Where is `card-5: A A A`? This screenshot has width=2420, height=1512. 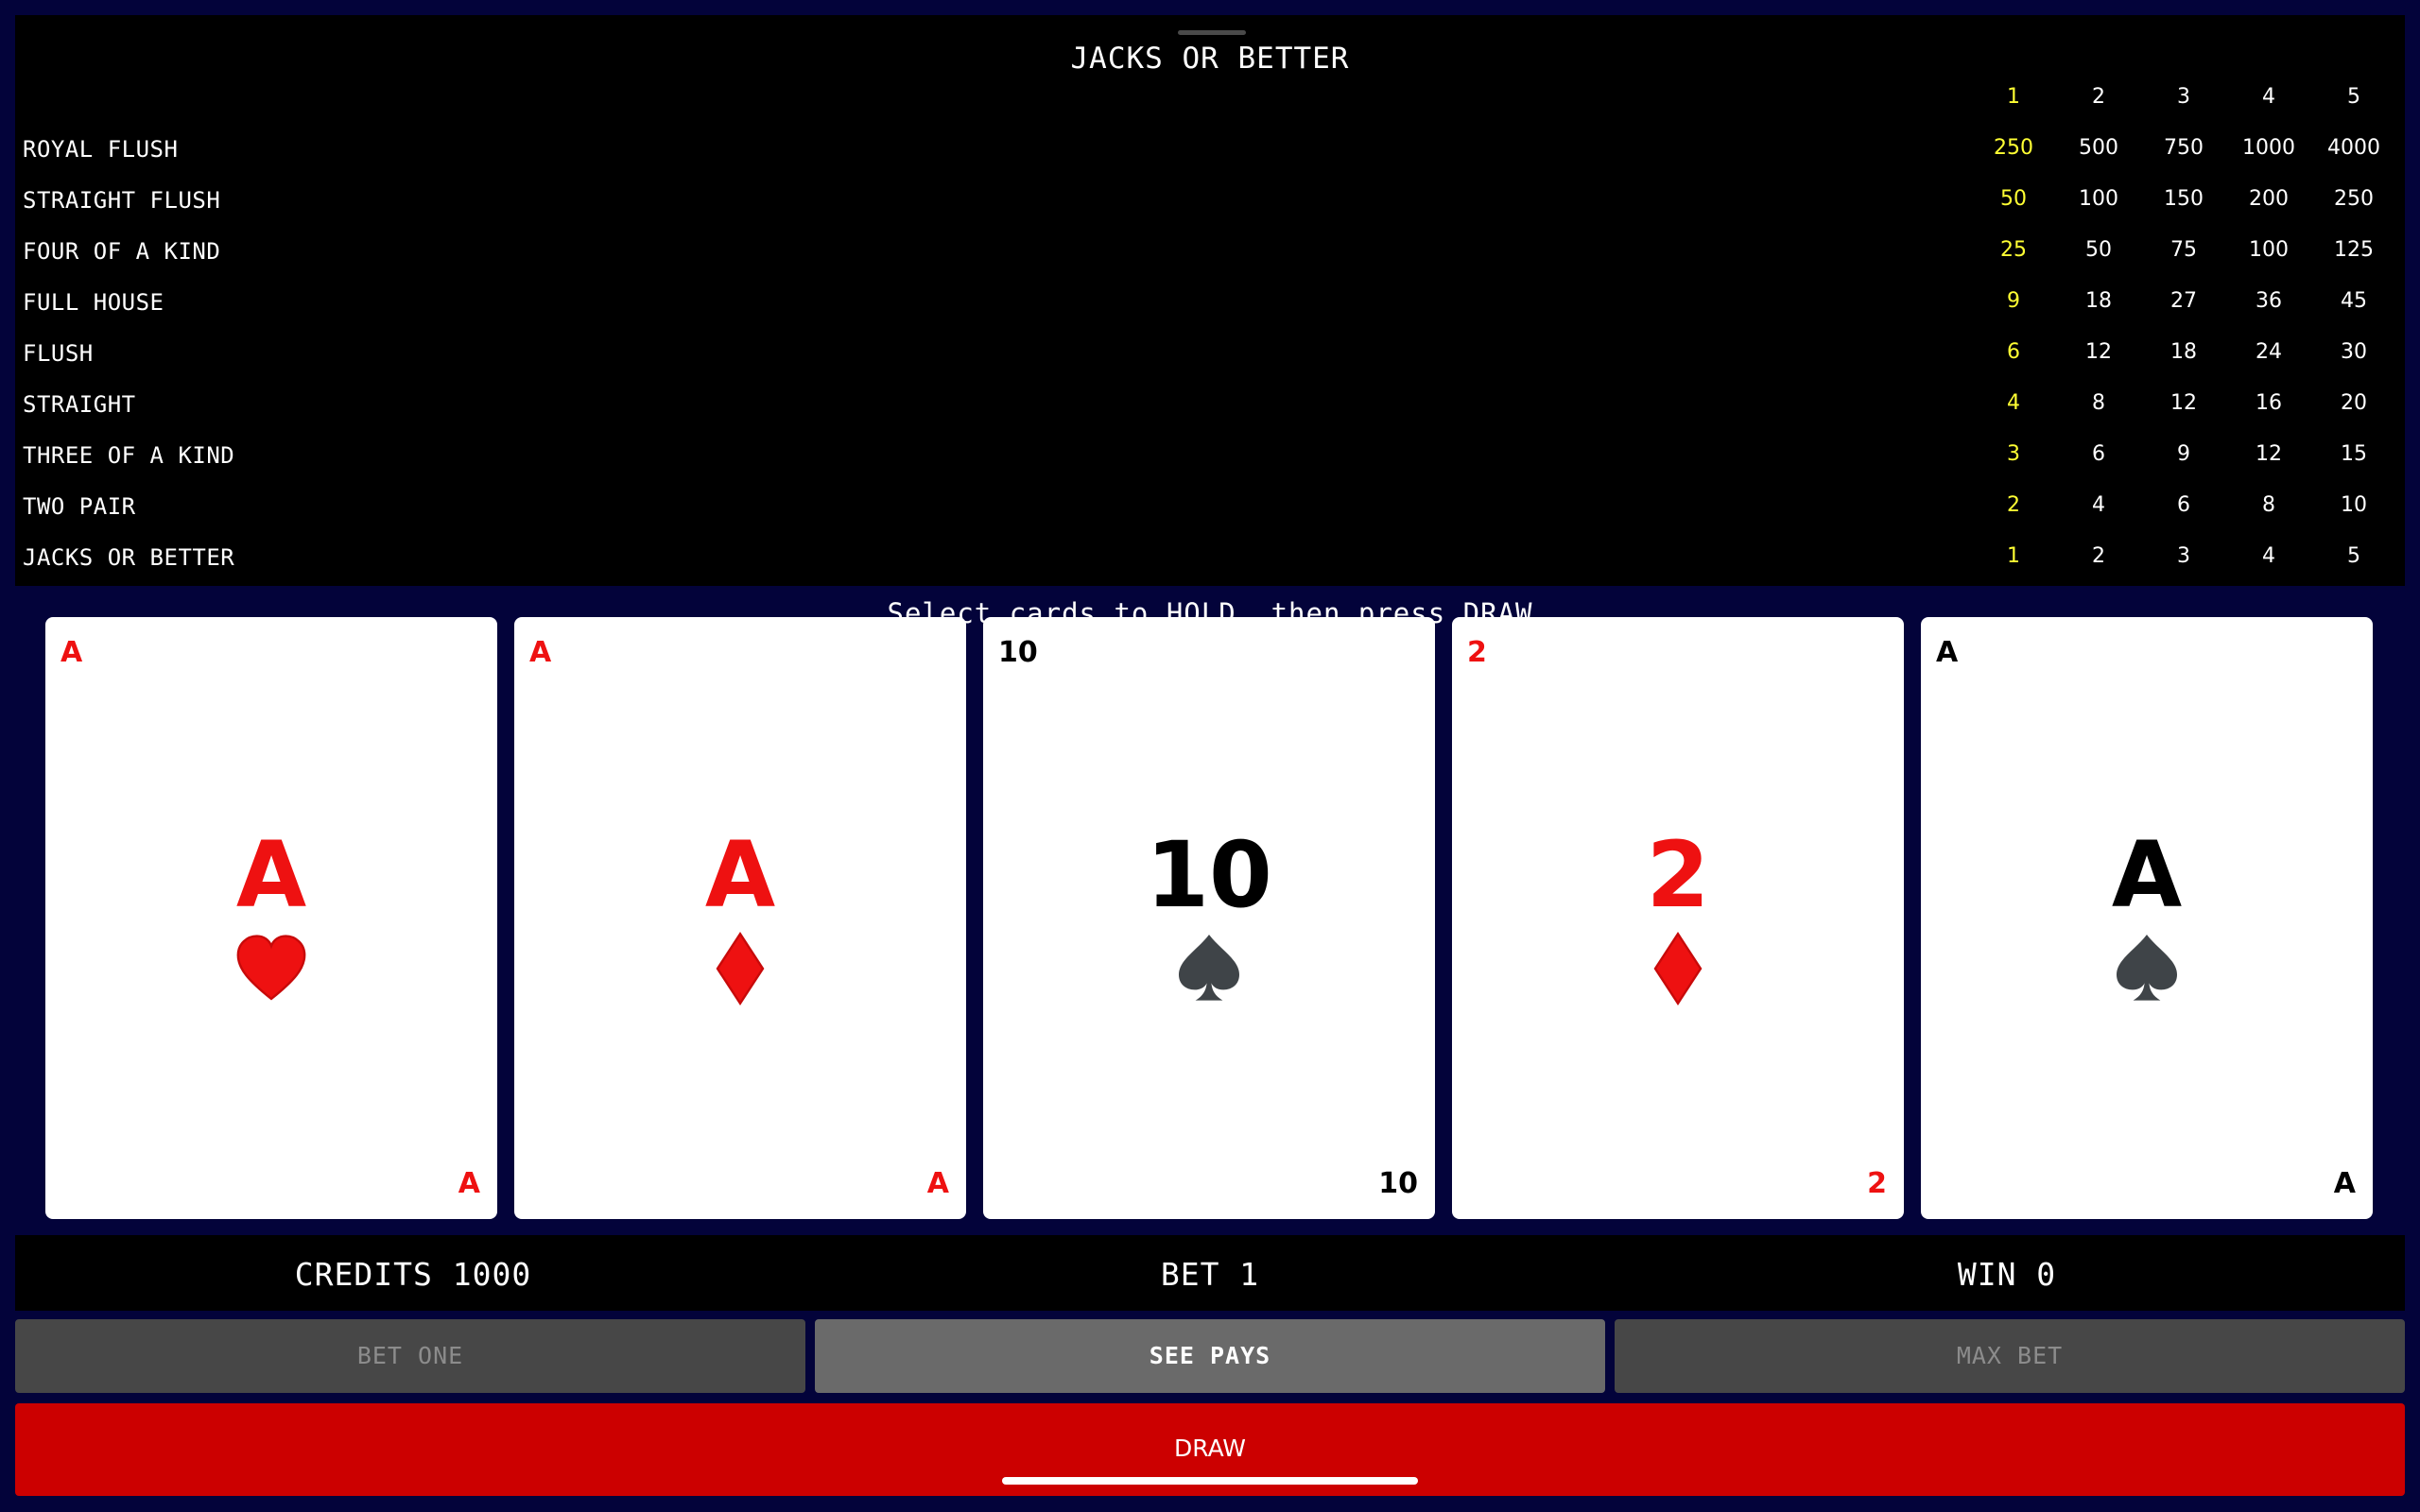
card-5: A A A is located at coordinates (2147, 918).